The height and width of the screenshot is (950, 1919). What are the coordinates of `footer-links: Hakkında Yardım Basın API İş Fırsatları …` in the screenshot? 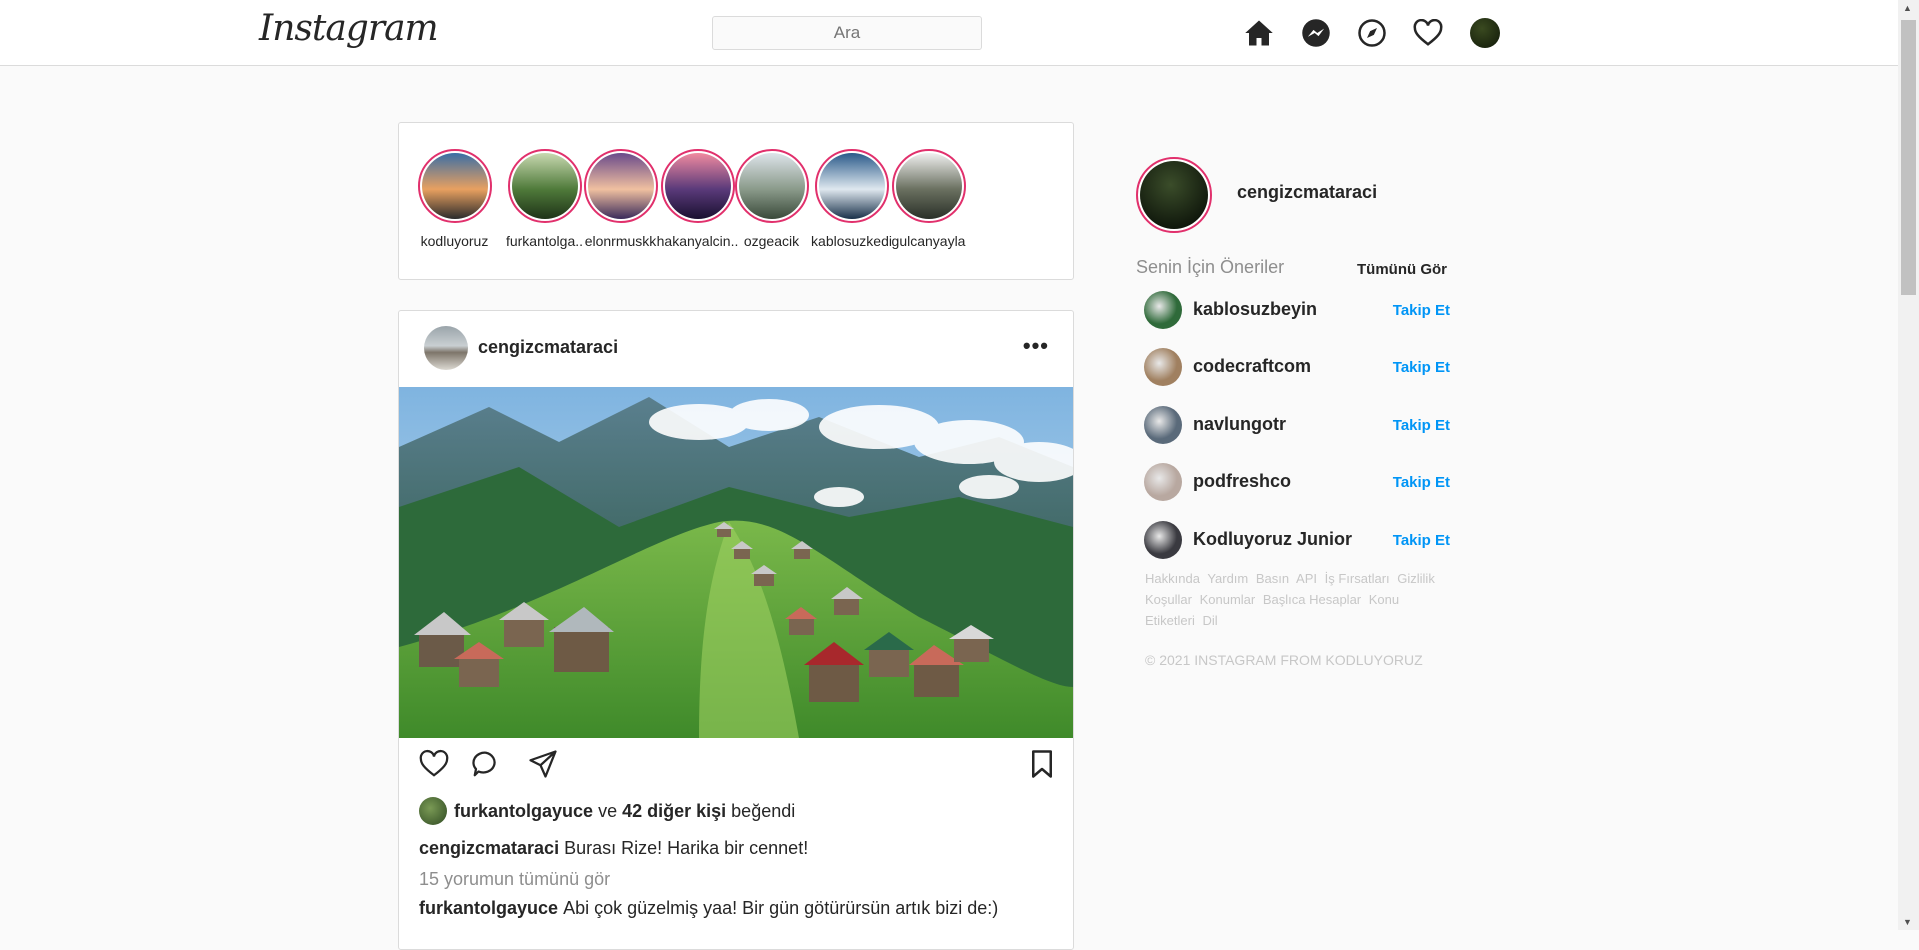 It's located at (1295, 599).